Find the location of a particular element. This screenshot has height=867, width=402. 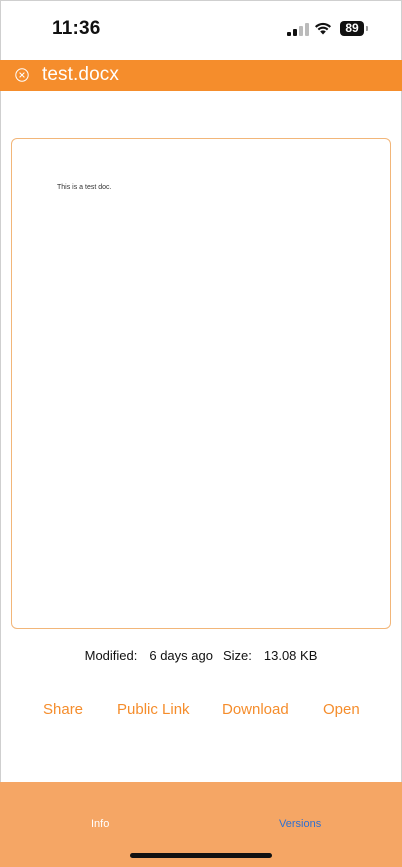

cellular-signal-icon is located at coordinates (298, 29).